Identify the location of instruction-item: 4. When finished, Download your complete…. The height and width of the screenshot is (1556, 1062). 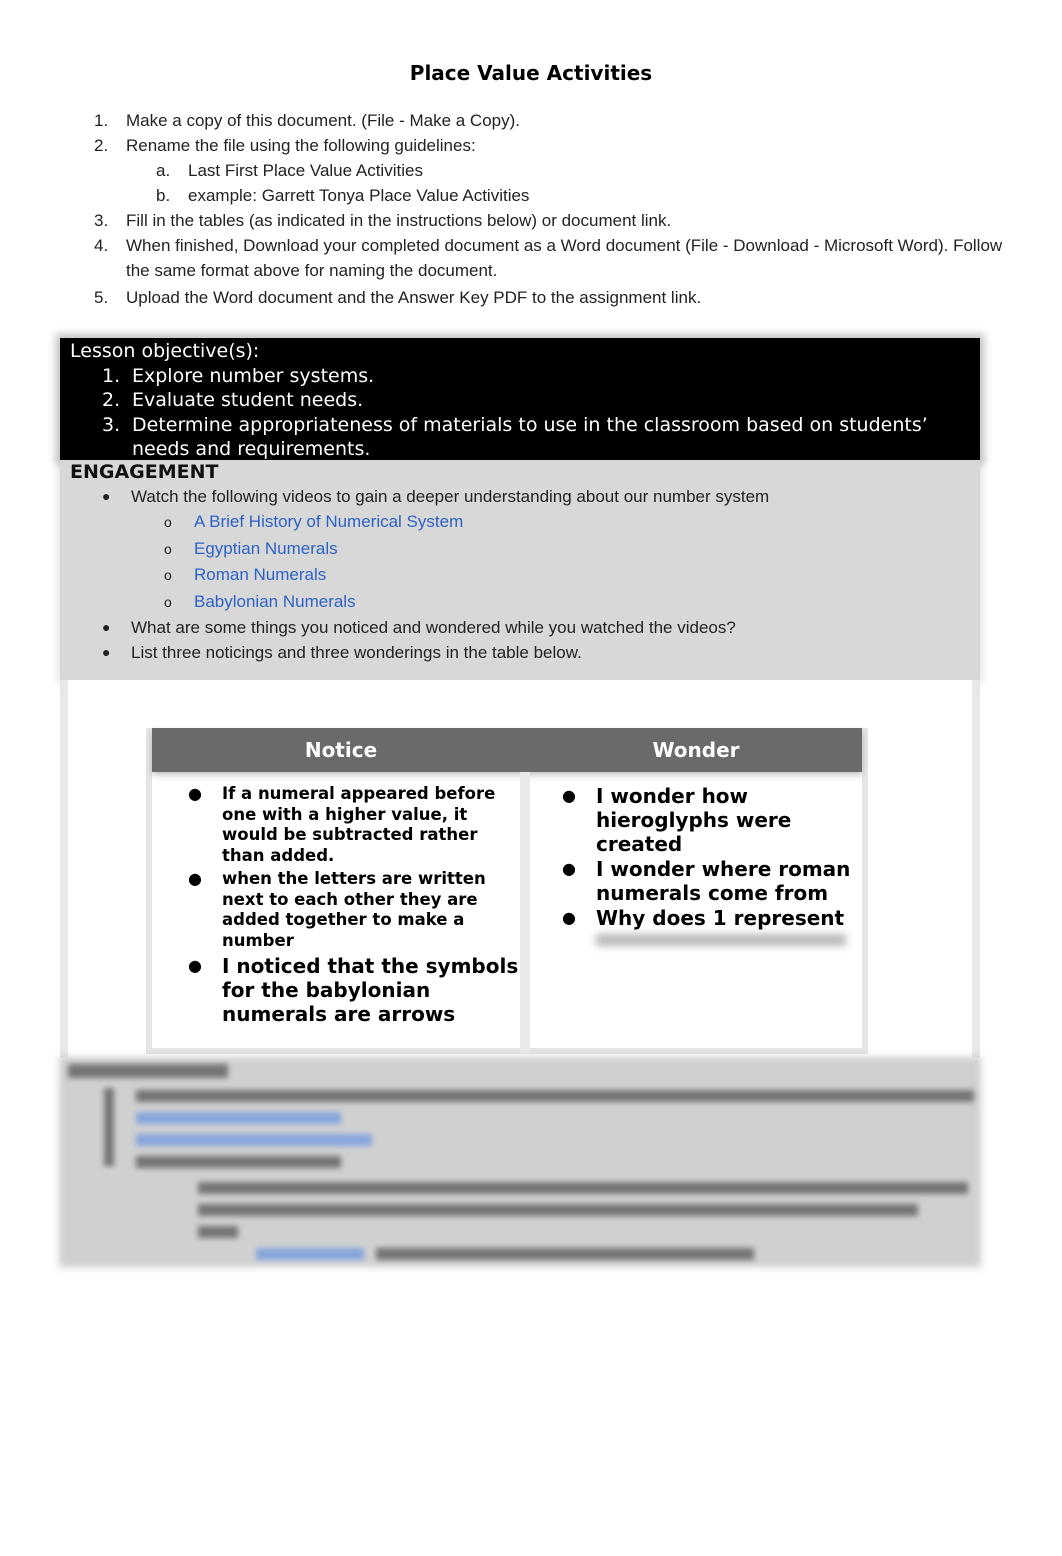
(549, 258).